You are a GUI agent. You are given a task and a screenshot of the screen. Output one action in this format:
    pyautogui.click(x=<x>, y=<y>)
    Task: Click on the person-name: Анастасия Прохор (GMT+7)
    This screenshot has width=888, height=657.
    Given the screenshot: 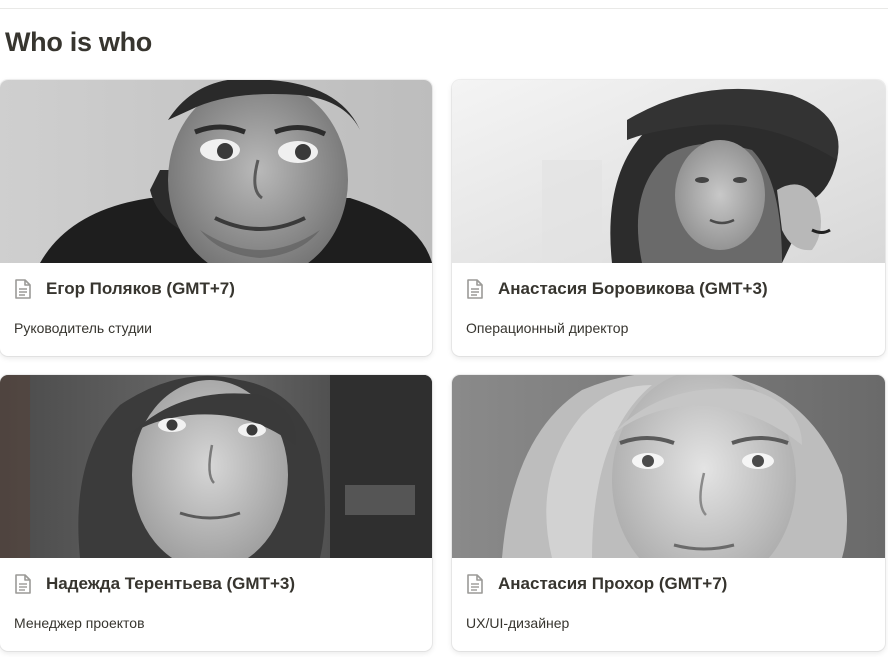 What is the action you would take?
    pyautogui.click(x=613, y=583)
    